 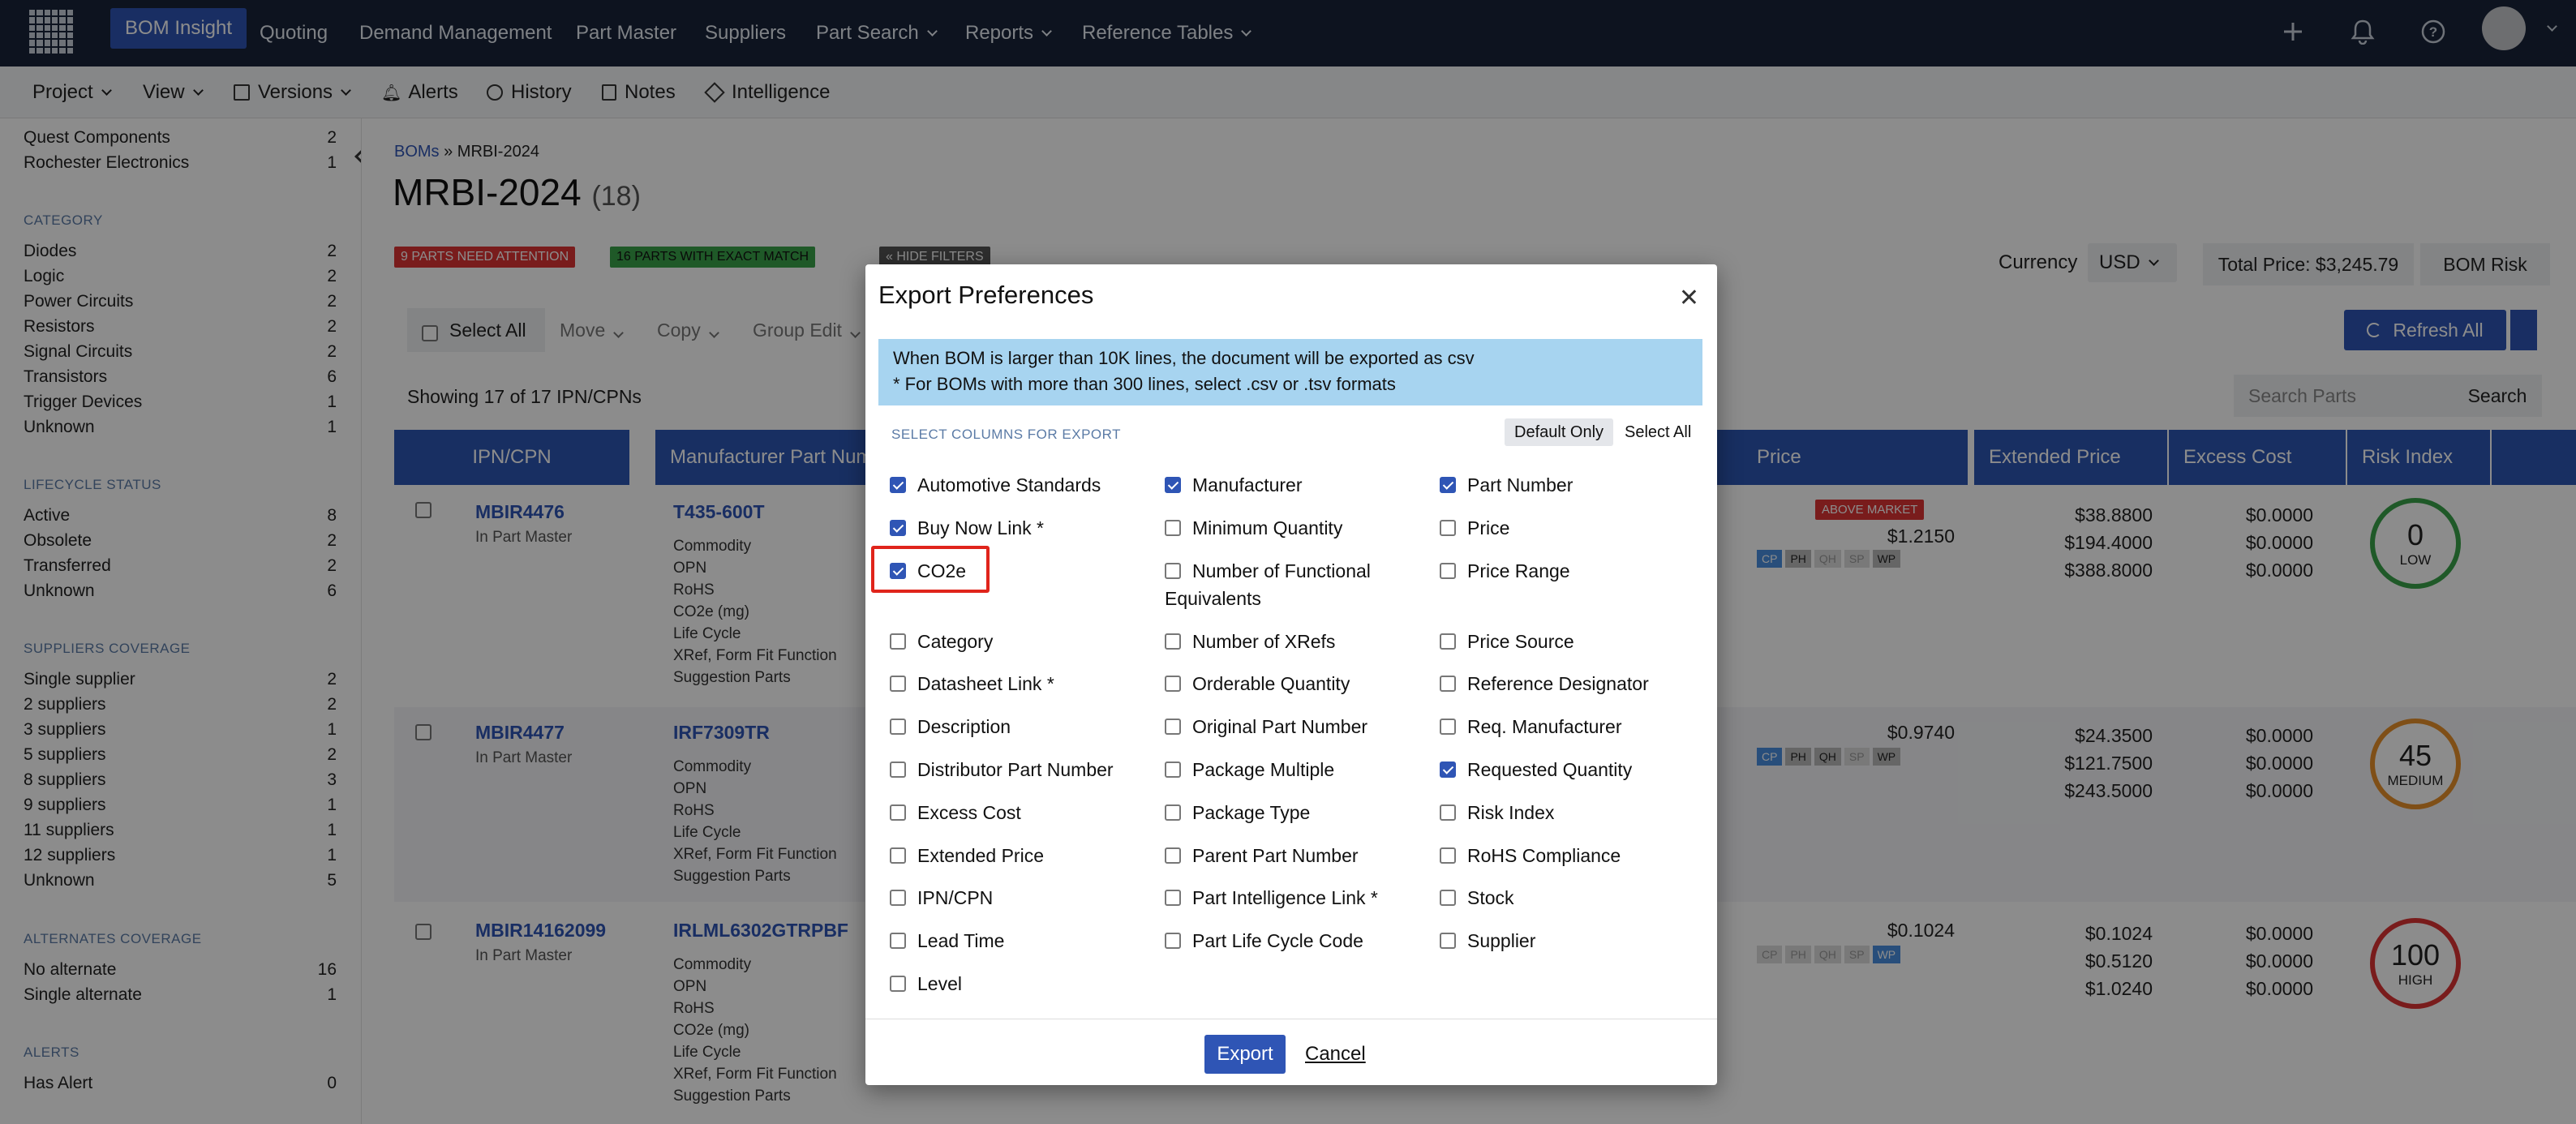 What do you see at coordinates (986, 683) in the screenshot?
I see `option-label: Datasheet Link *` at bounding box center [986, 683].